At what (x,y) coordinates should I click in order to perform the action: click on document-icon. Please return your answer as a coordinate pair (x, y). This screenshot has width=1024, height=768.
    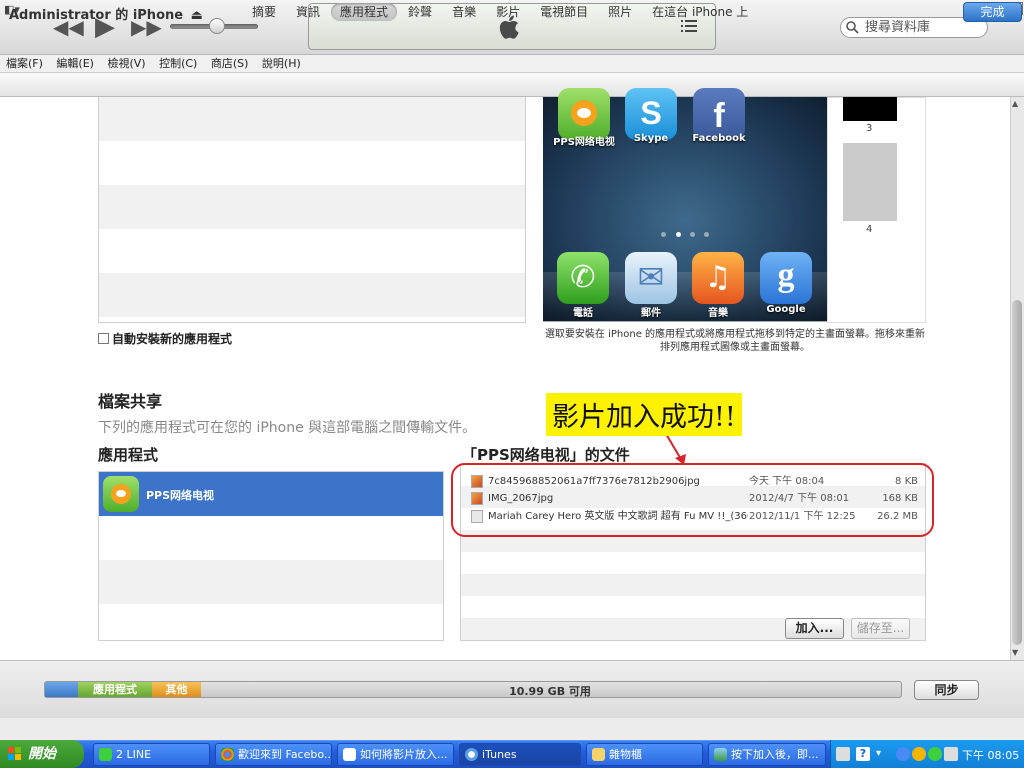
    Looking at the image, I should click on (349, 754).